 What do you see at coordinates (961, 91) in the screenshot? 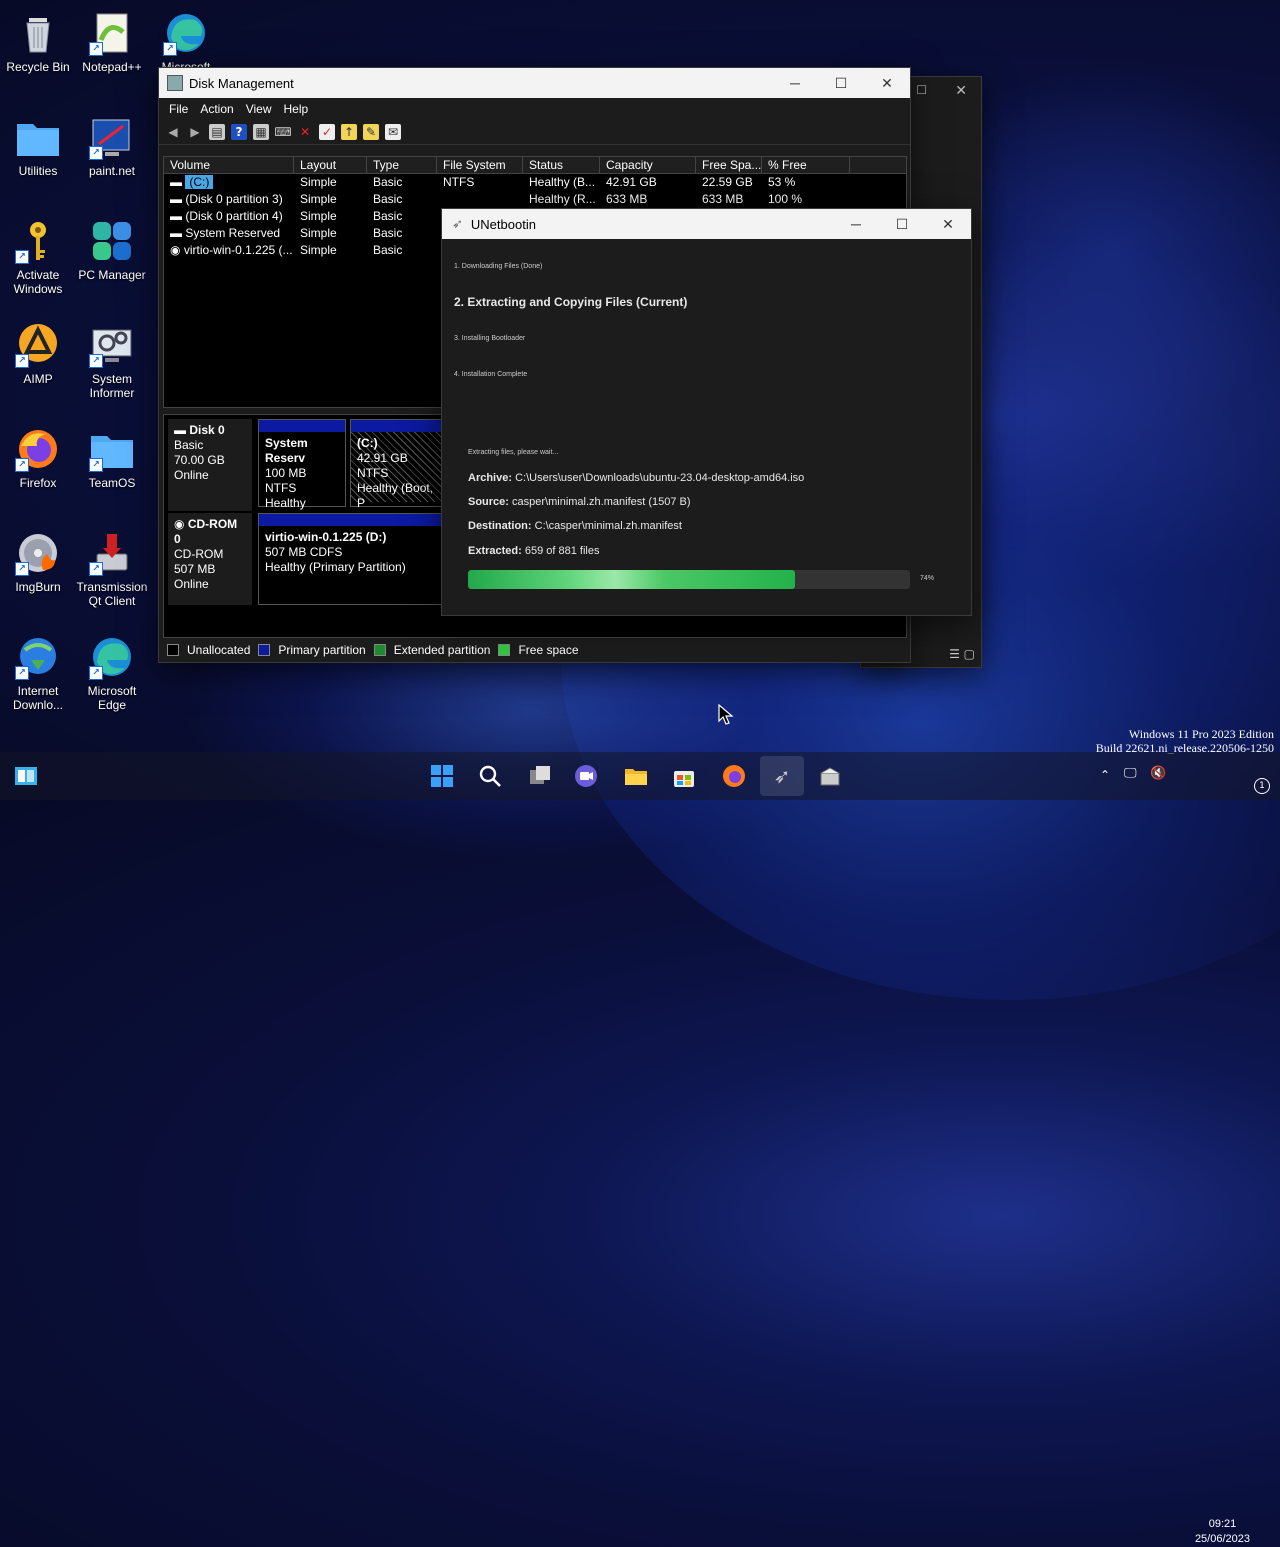
I see `close-icon: ✕` at bounding box center [961, 91].